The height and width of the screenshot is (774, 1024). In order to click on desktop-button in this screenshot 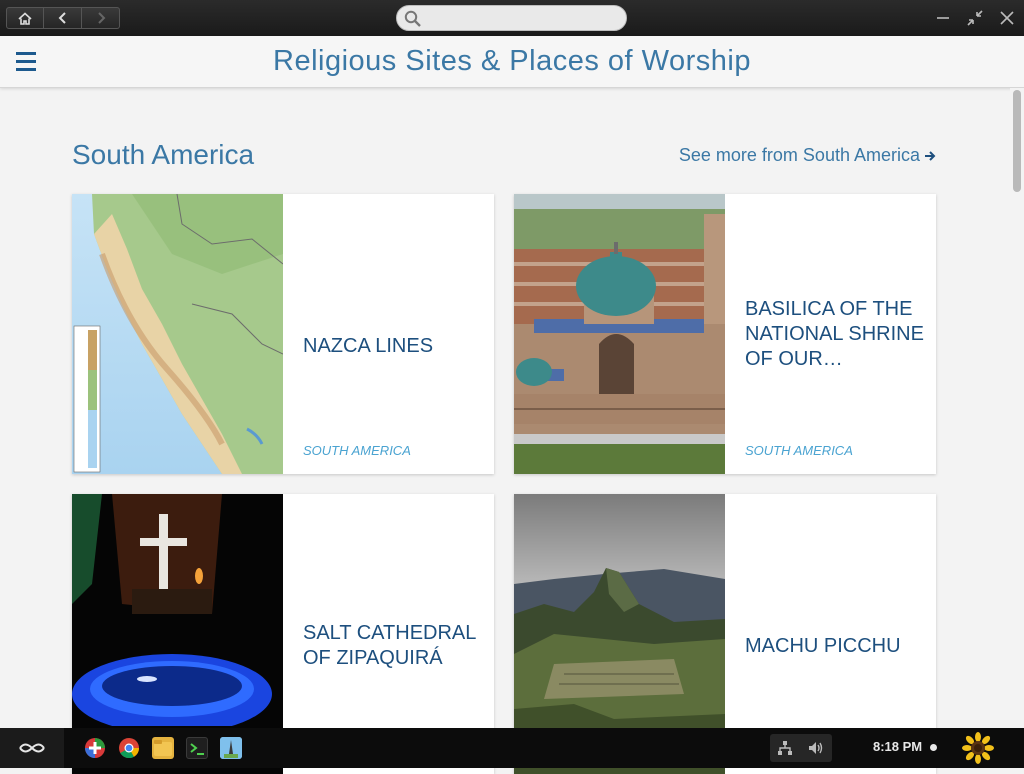, I will do `click(32, 748)`.